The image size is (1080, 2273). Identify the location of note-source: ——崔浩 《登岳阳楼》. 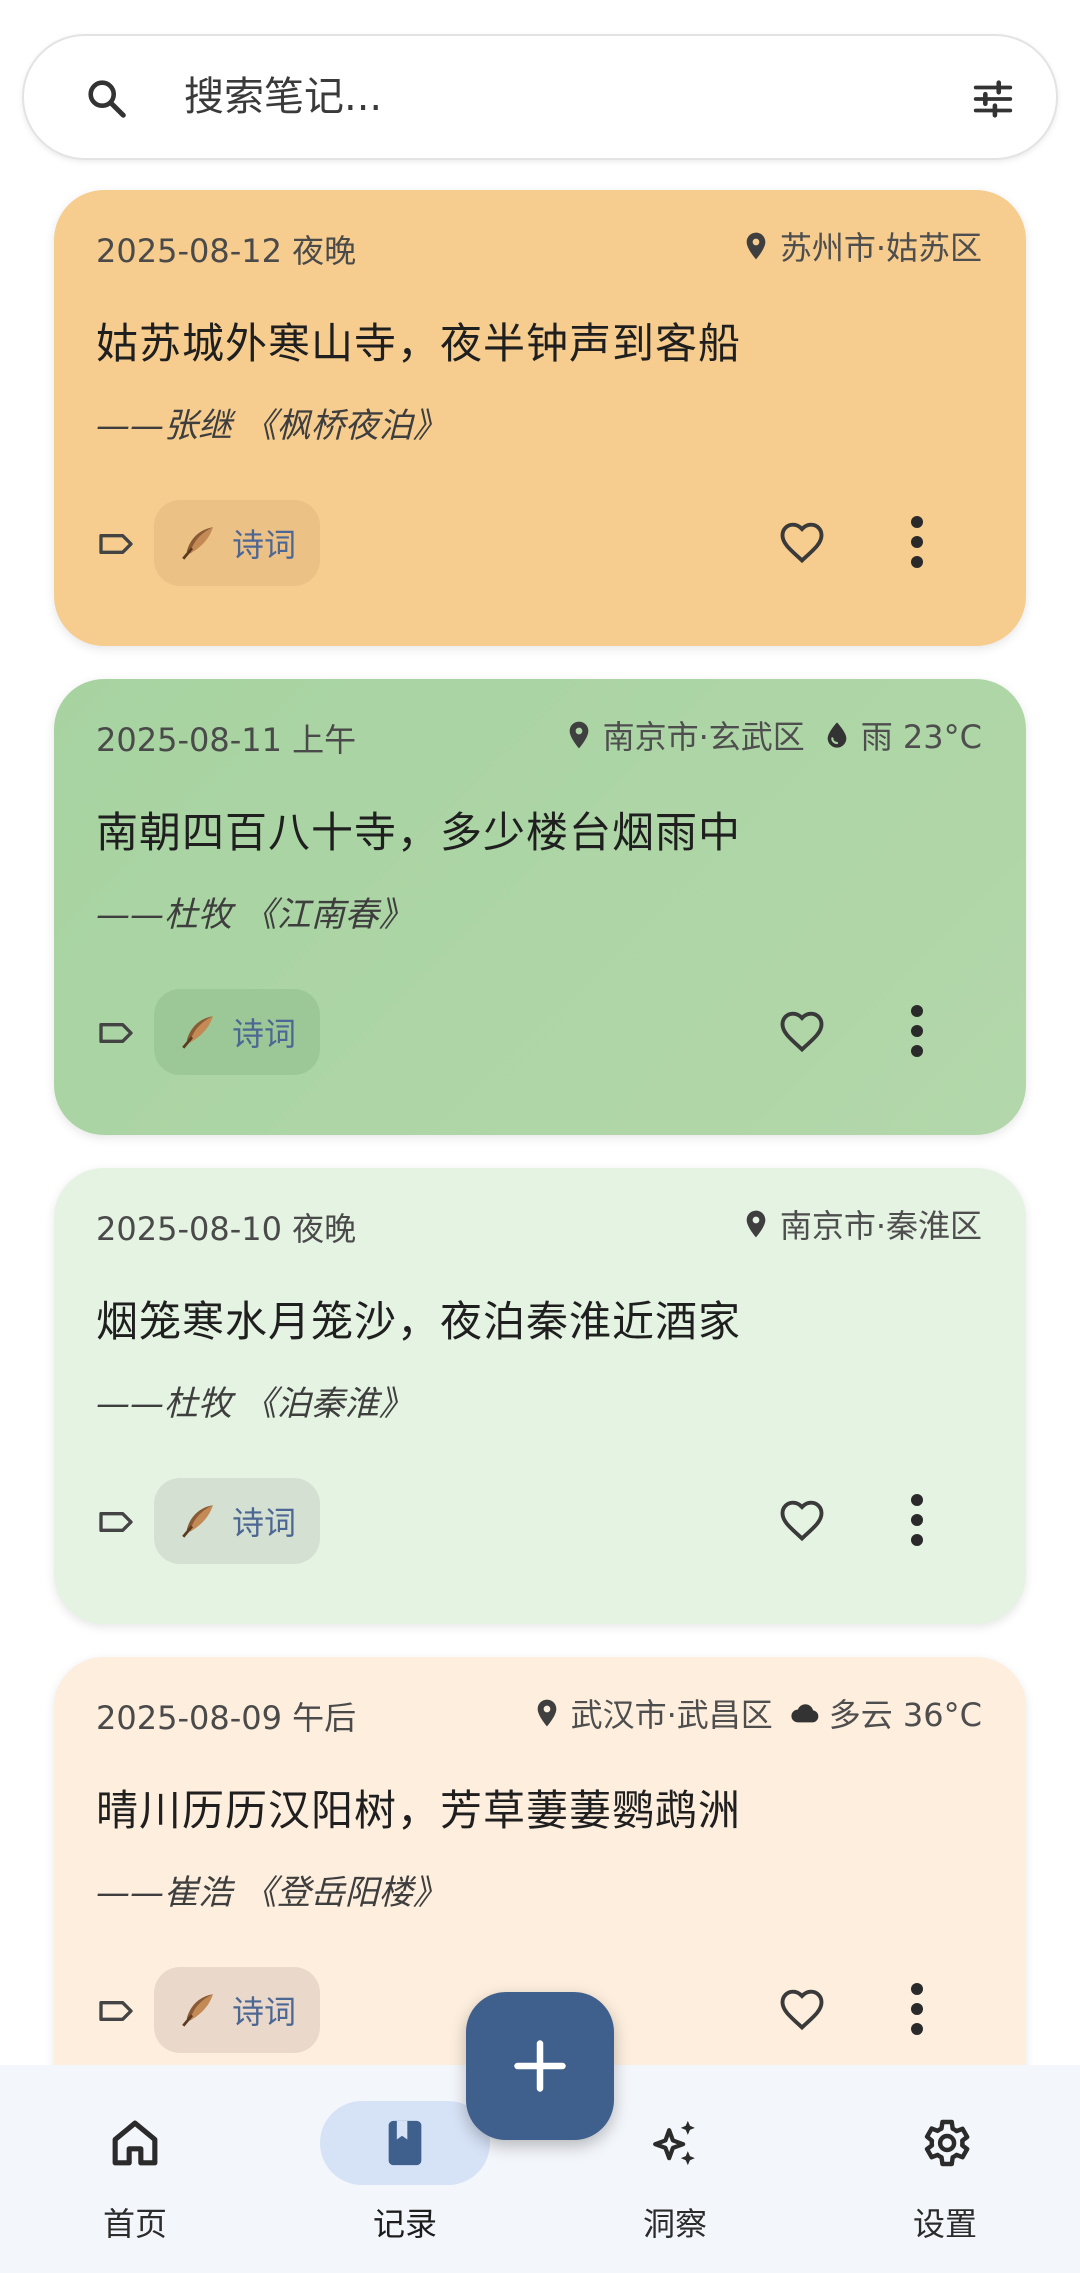
(271, 1893).